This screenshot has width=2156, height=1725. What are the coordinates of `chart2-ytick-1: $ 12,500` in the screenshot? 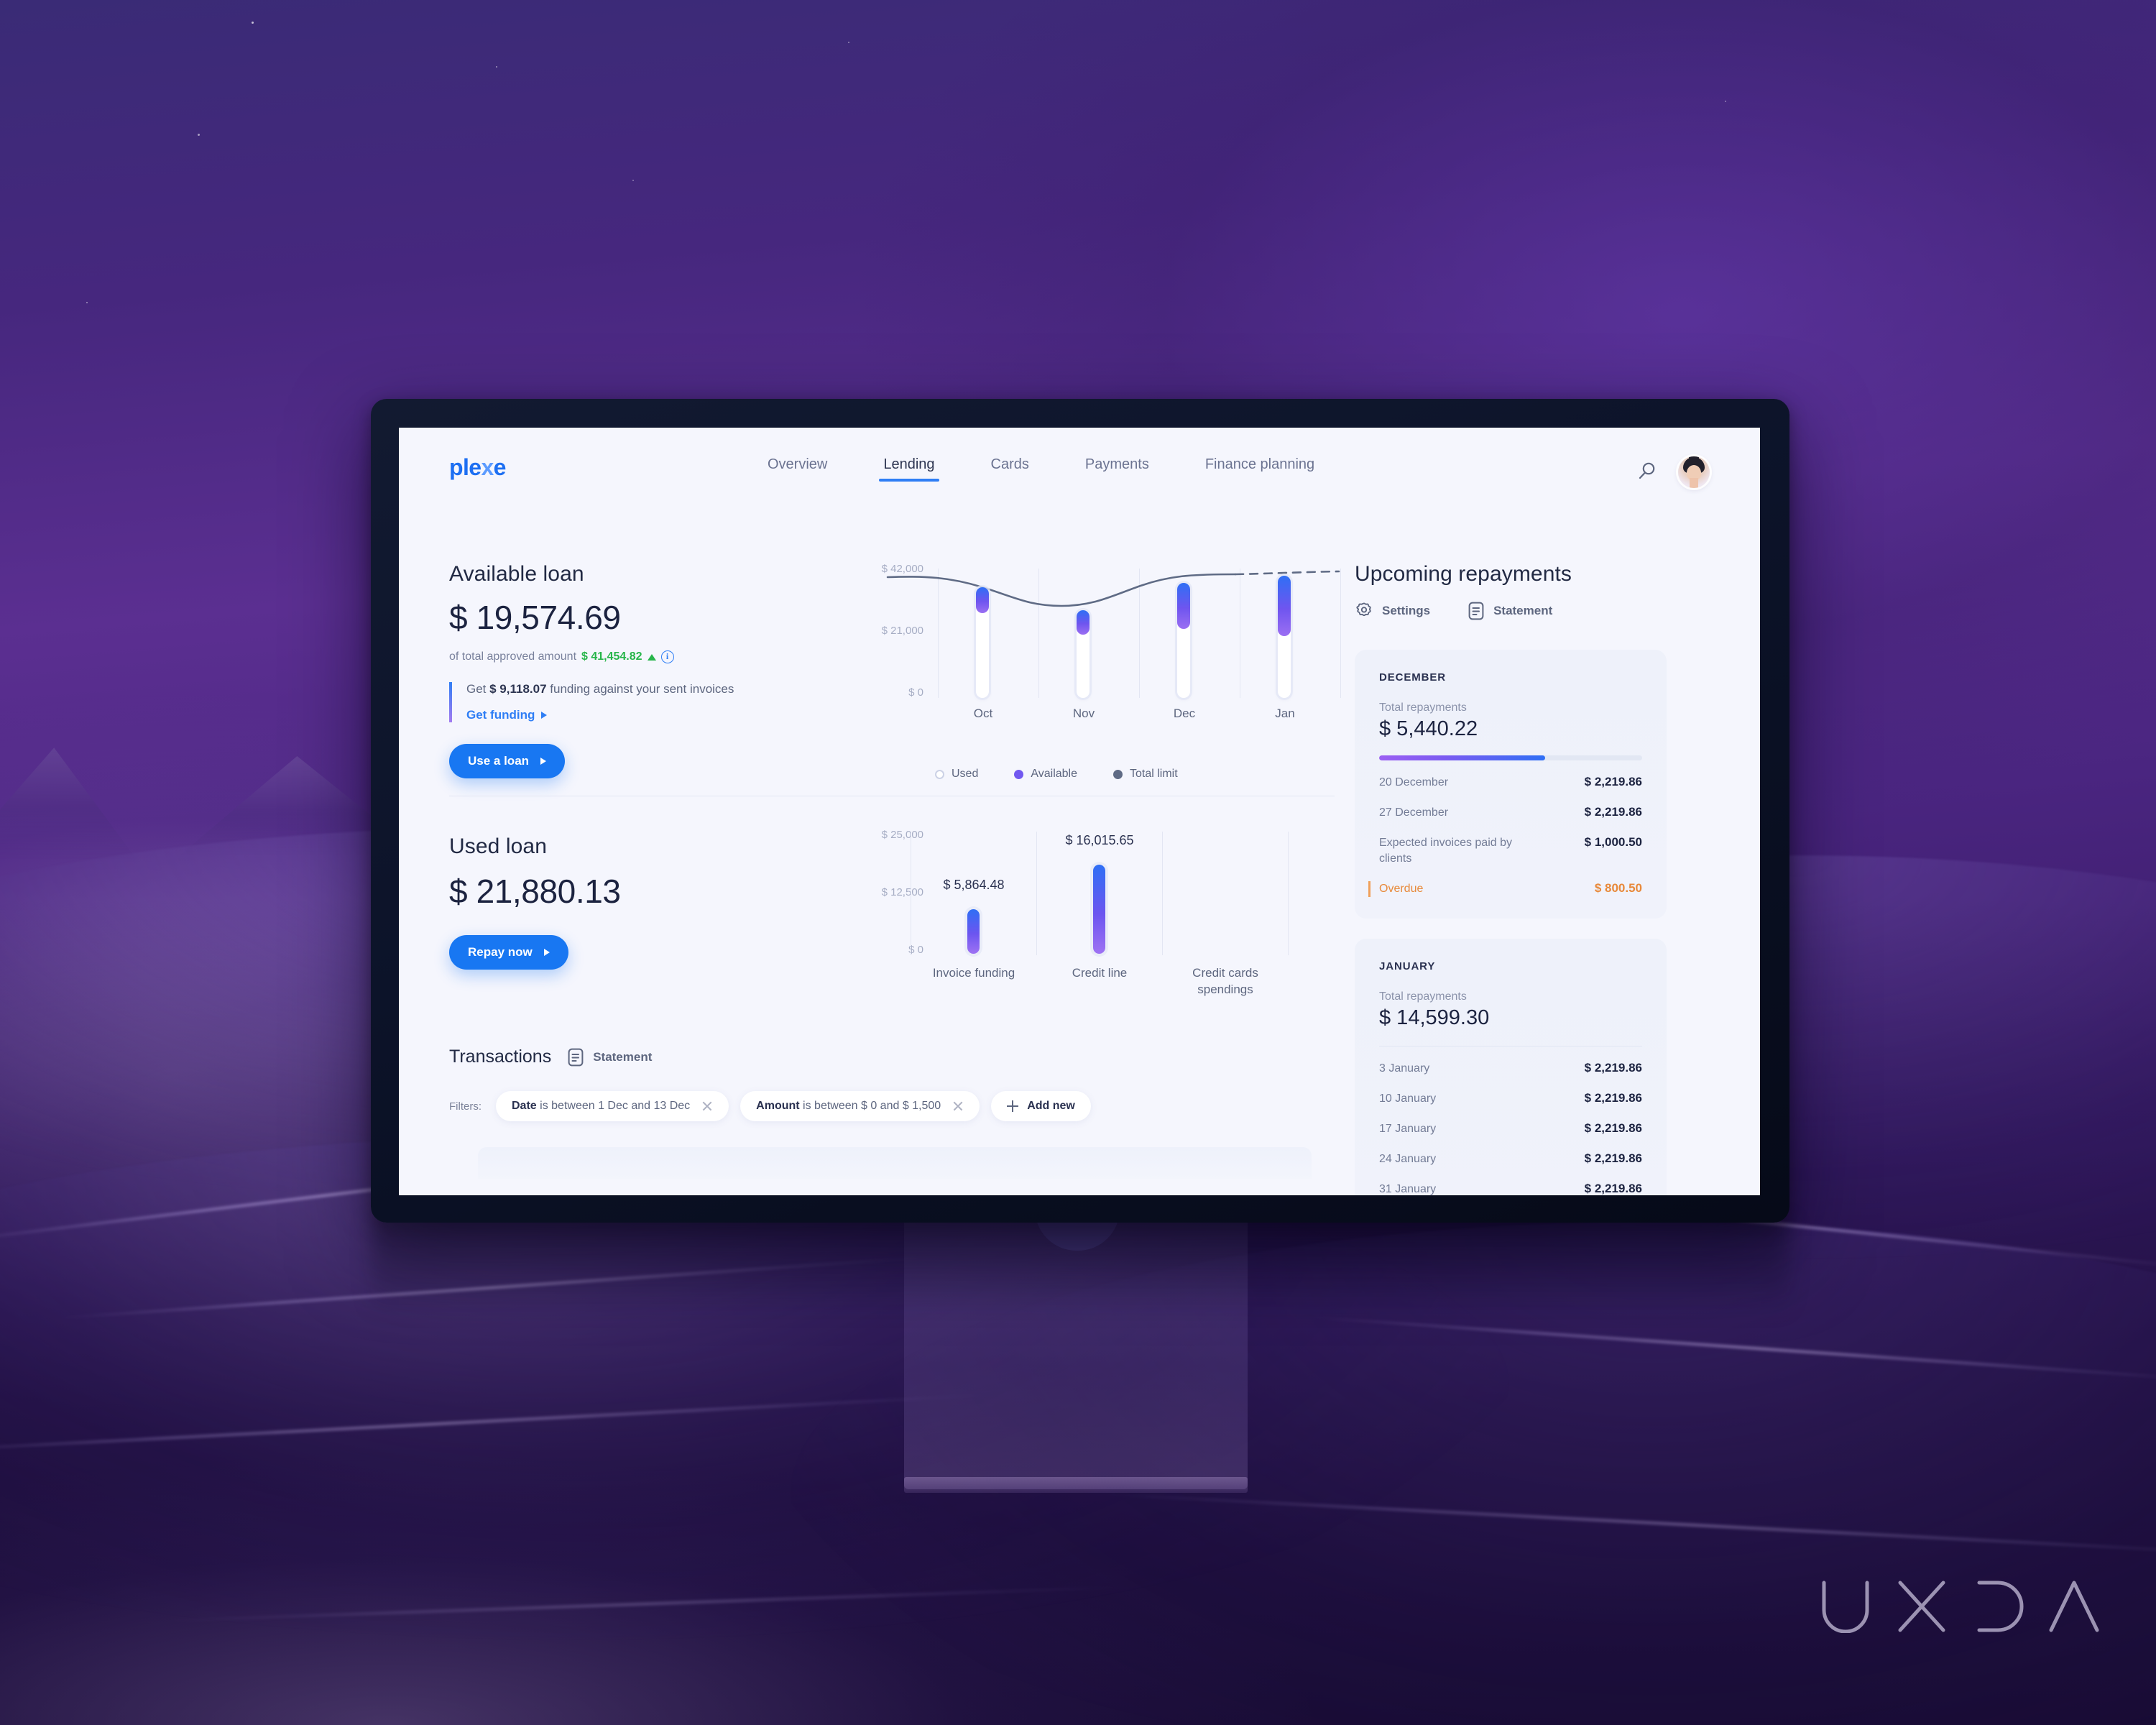 It's located at (902, 892).